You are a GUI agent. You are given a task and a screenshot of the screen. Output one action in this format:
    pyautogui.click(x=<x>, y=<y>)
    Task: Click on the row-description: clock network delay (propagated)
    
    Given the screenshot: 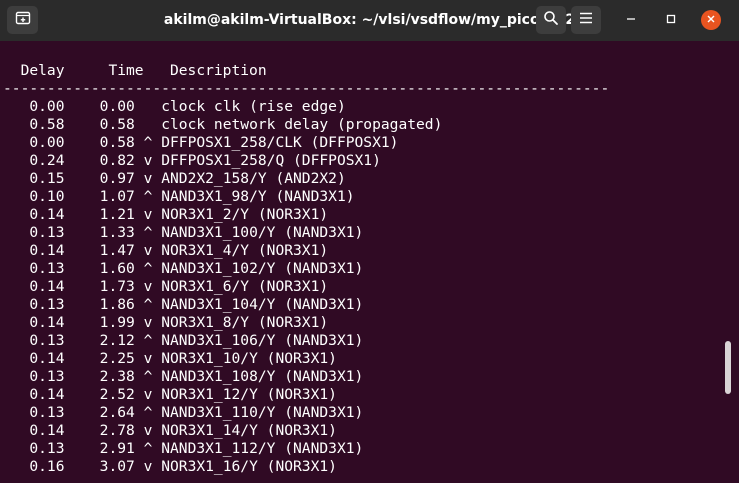 What is the action you would take?
    pyautogui.click(x=302, y=124)
    